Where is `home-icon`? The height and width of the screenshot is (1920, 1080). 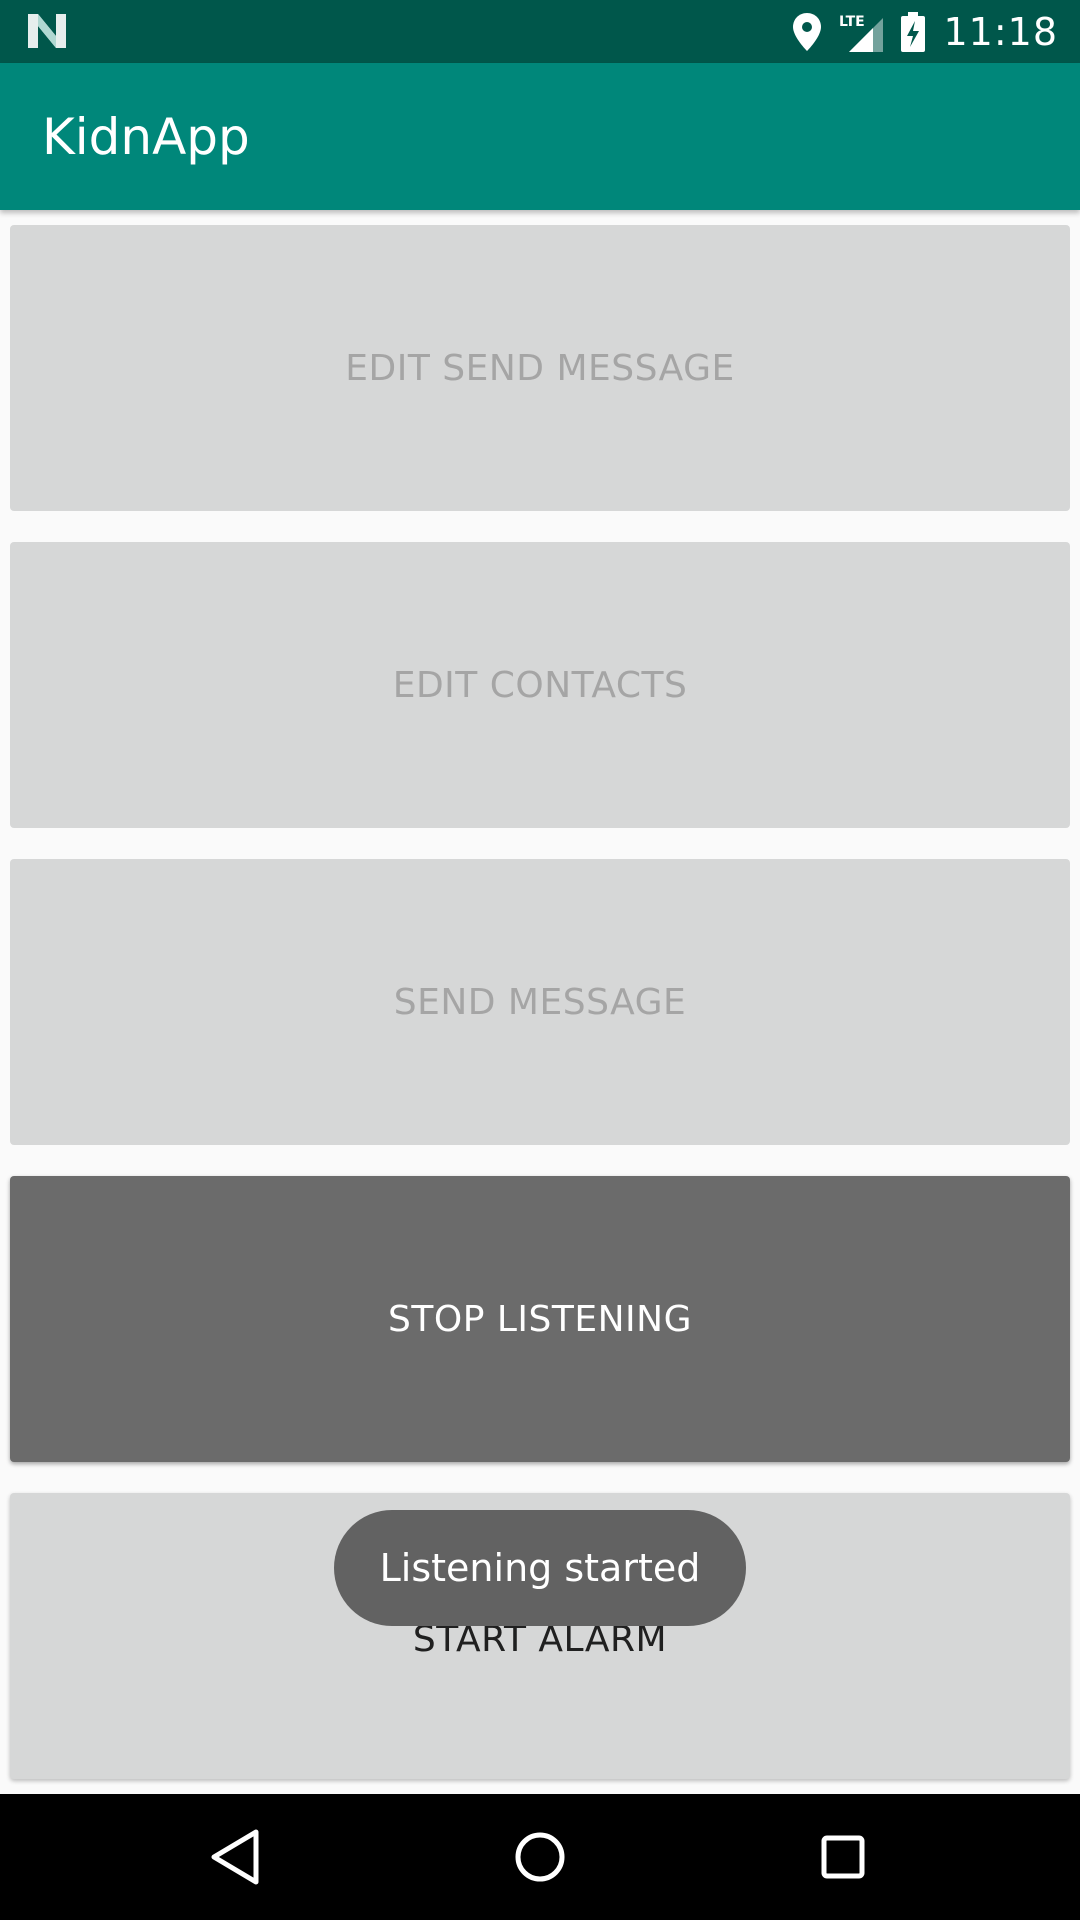 home-icon is located at coordinates (540, 1857).